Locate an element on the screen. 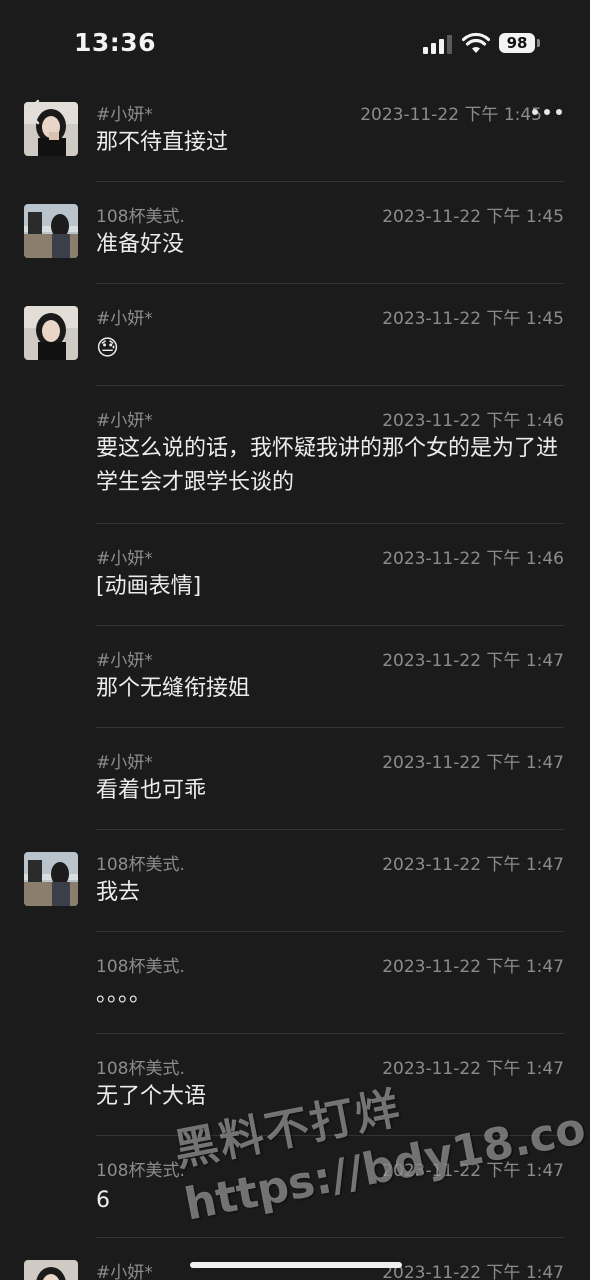 This screenshot has height=1280, width=590. message-text: 。。。。 is located at coordinates (124, 994).